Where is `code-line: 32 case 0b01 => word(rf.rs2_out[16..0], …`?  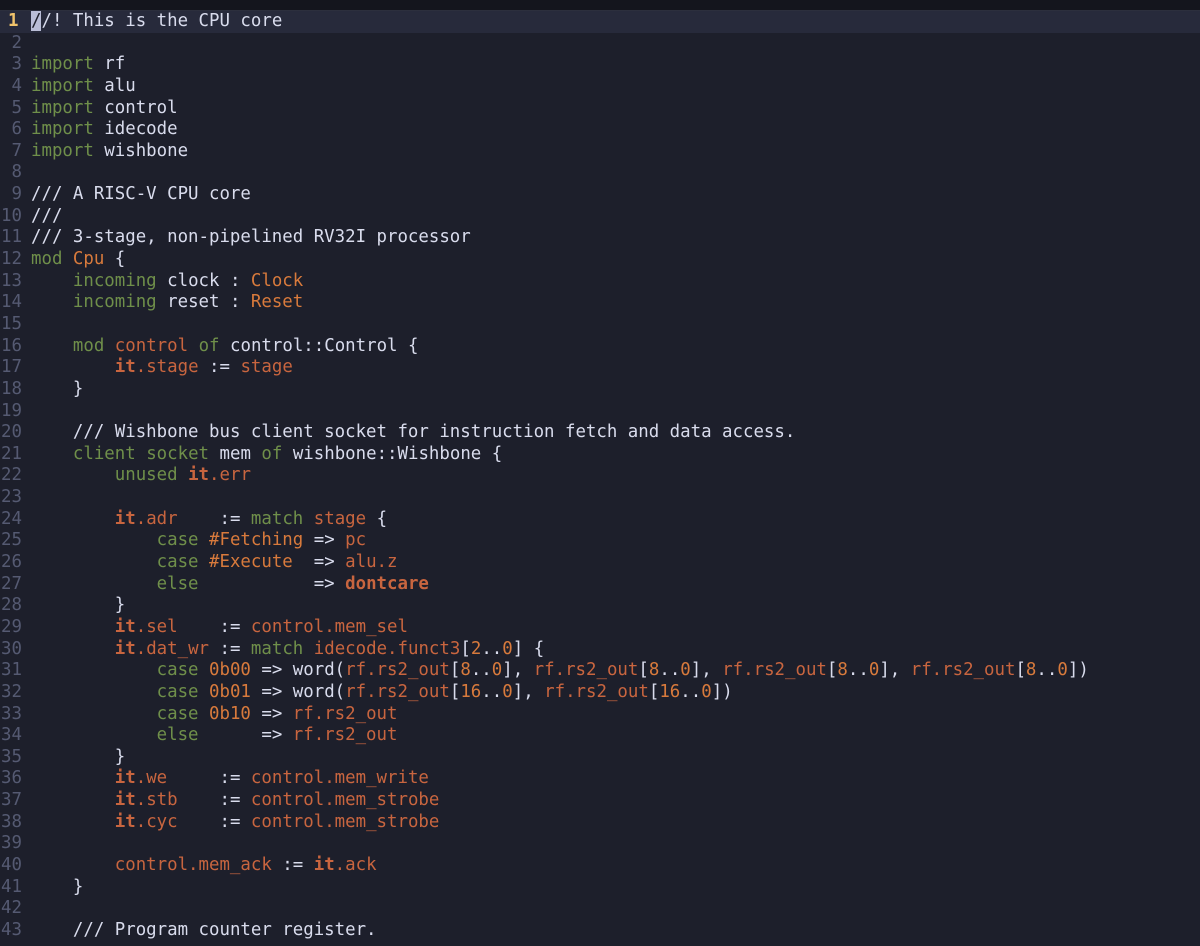
code-line: 32 case 0b01 => word(rf.rs2_out[16..0], … is located at coordinates (600, 693).